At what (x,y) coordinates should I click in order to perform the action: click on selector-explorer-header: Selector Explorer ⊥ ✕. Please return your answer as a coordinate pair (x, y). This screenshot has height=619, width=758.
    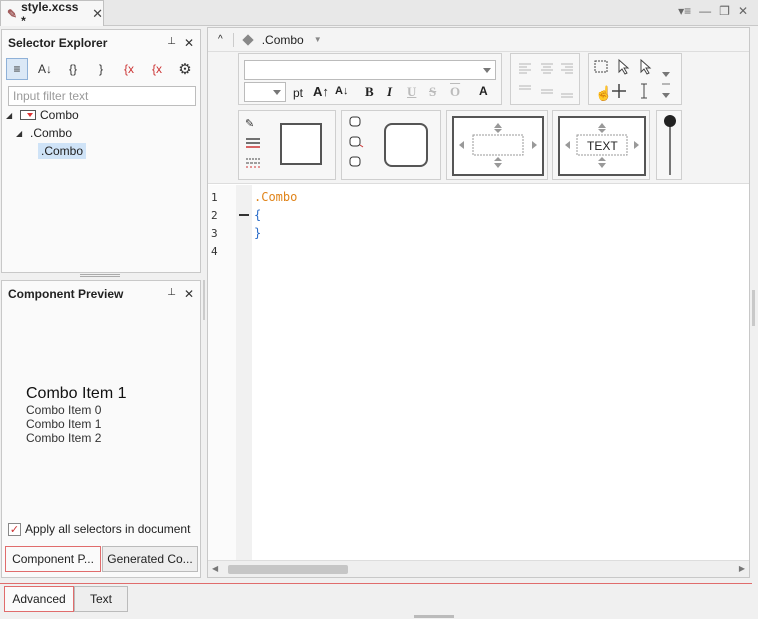
    Looking at the image, I should click on (101, 43).